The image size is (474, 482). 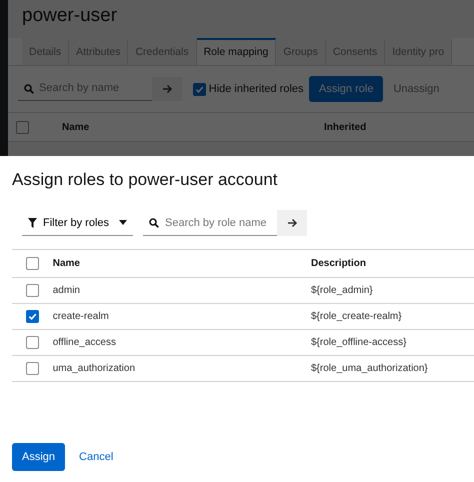 I want to click on assign-role-button: Assign role, so click(x=346, y=89).